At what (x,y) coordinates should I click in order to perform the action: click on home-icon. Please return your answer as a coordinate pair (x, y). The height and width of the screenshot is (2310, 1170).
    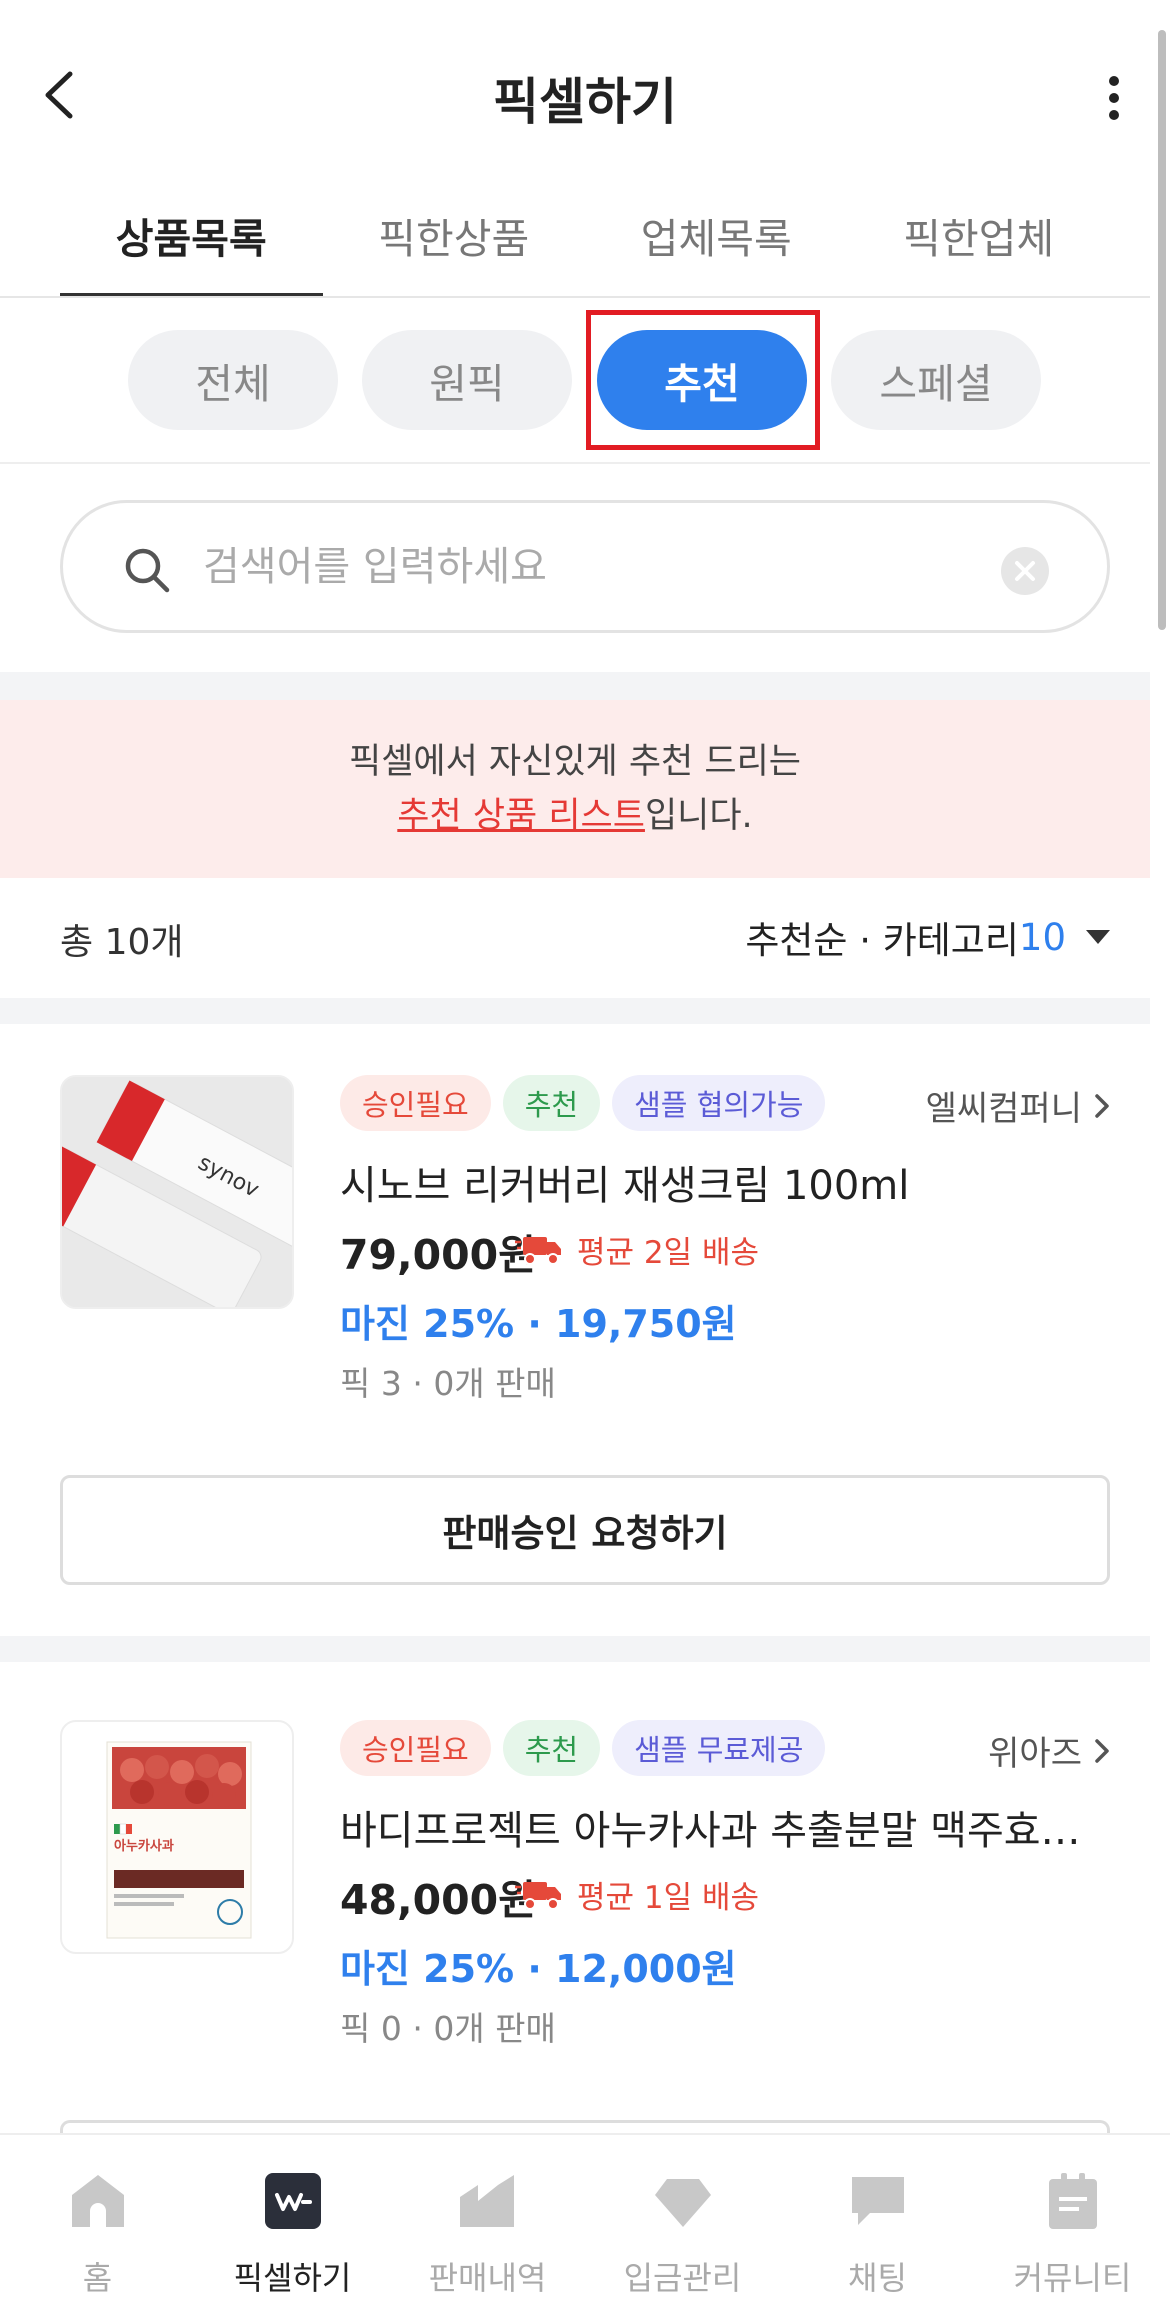
    Looking at the image, I should click on (97, 2201).